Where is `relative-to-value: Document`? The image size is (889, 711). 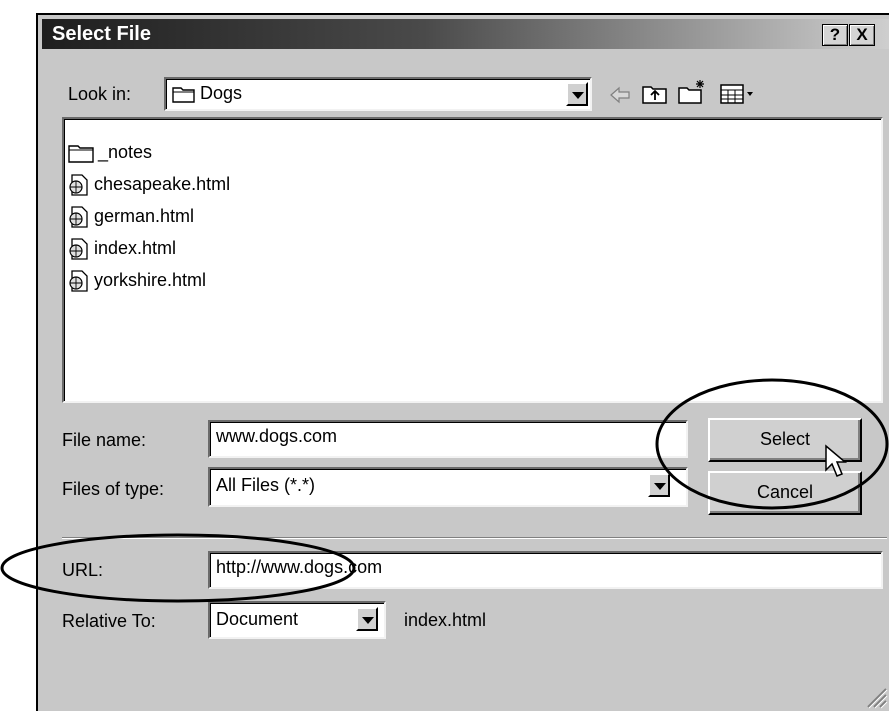 relative-to-value: Document is located at coordinates (257, 619).